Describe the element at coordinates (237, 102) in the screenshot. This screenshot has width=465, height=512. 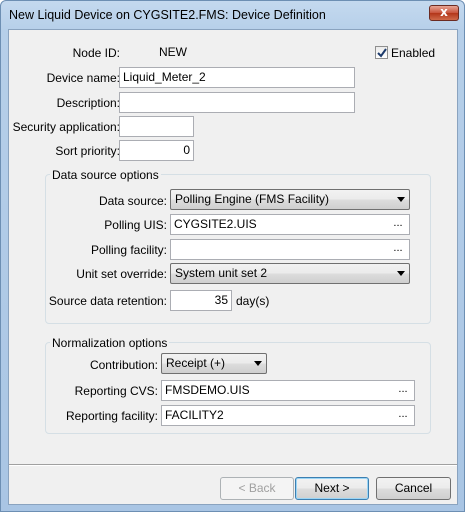
I see `description-input` at that location.